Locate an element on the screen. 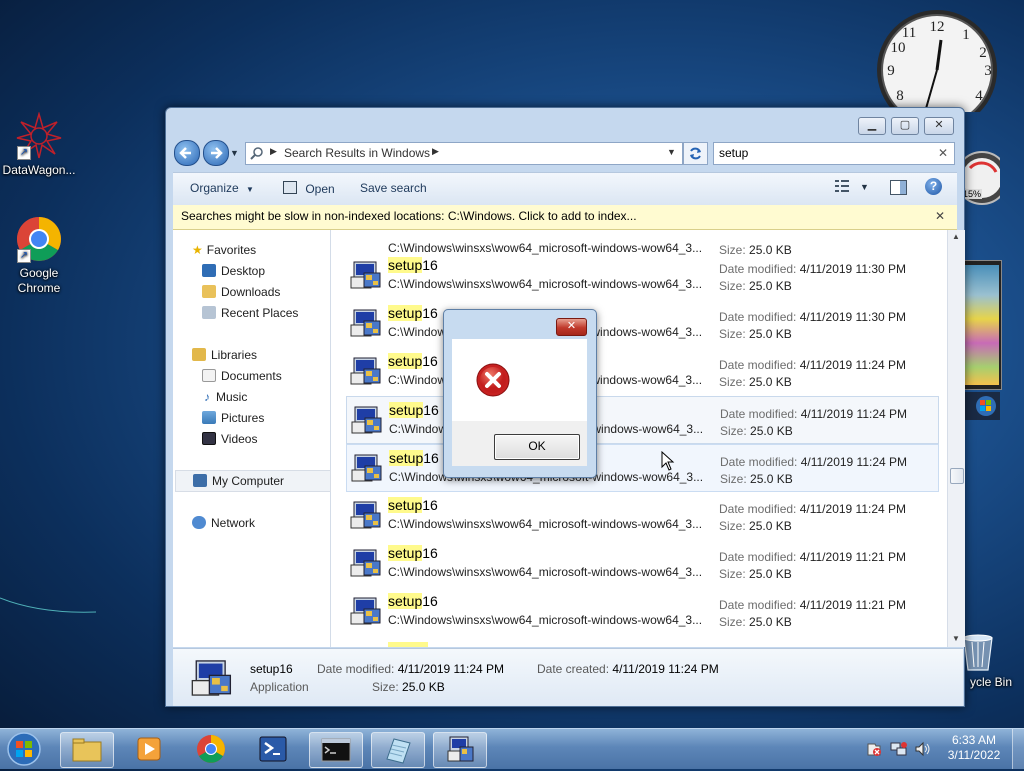 Image resolution: width=1024 pixels, height=771 pixels. close-infobar-icon: ✕ is located at coordinates (940, 216).